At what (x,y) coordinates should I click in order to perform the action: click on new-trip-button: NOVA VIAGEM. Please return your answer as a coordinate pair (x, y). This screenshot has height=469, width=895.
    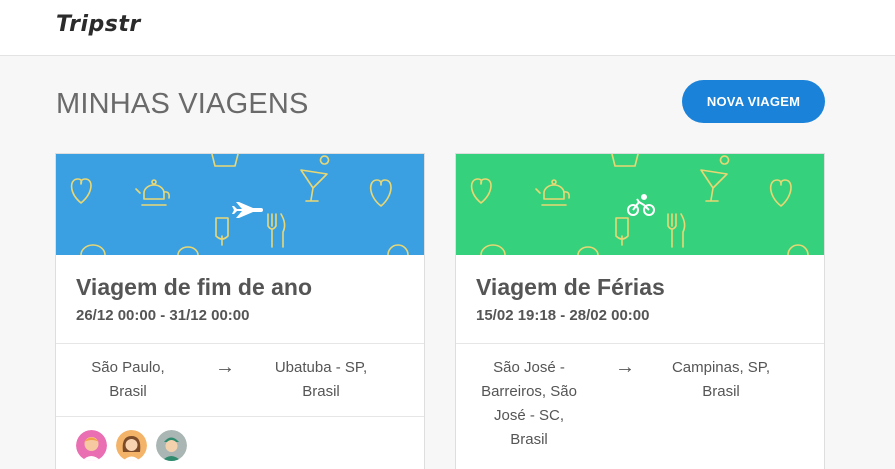
    Looking at the image, I should click on (753, 101).